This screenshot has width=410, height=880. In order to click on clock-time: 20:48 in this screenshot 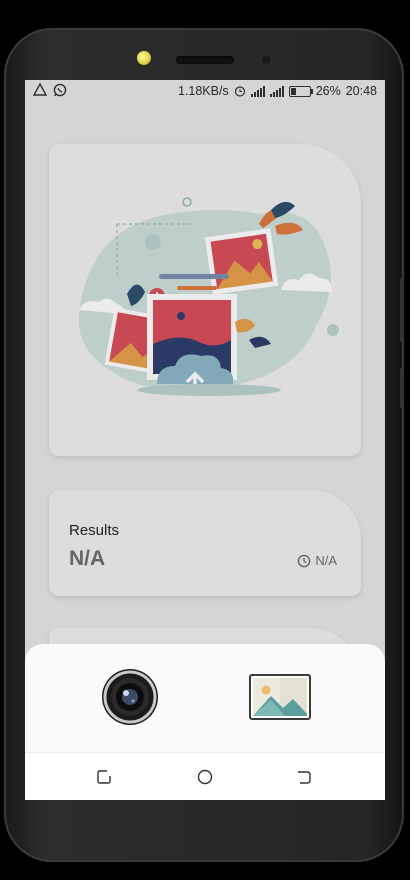, I will do `click(361, 91)`.